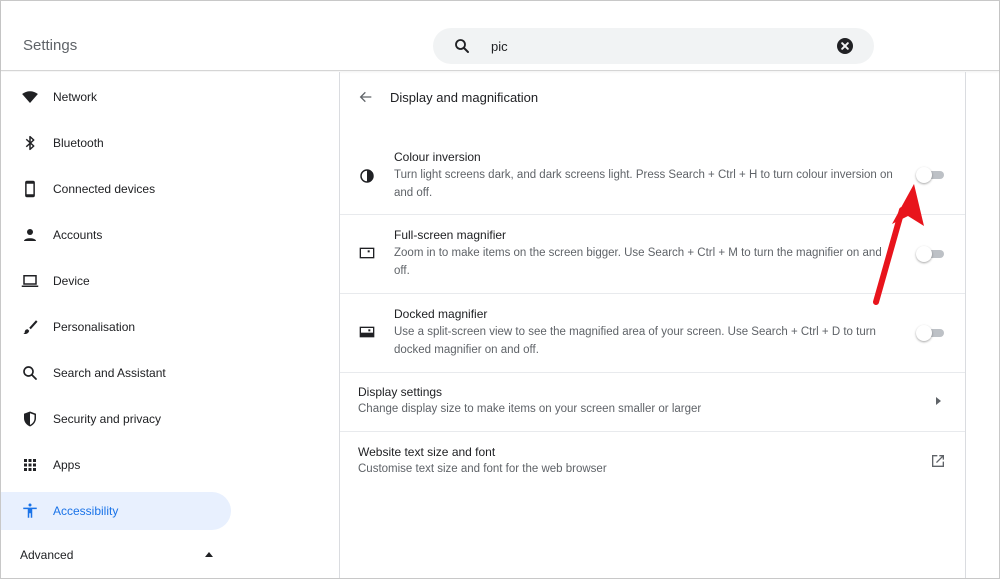 The image size is (1000, 579). I want to click on sidebar-item-label: Personalisation, so click(94, 327).